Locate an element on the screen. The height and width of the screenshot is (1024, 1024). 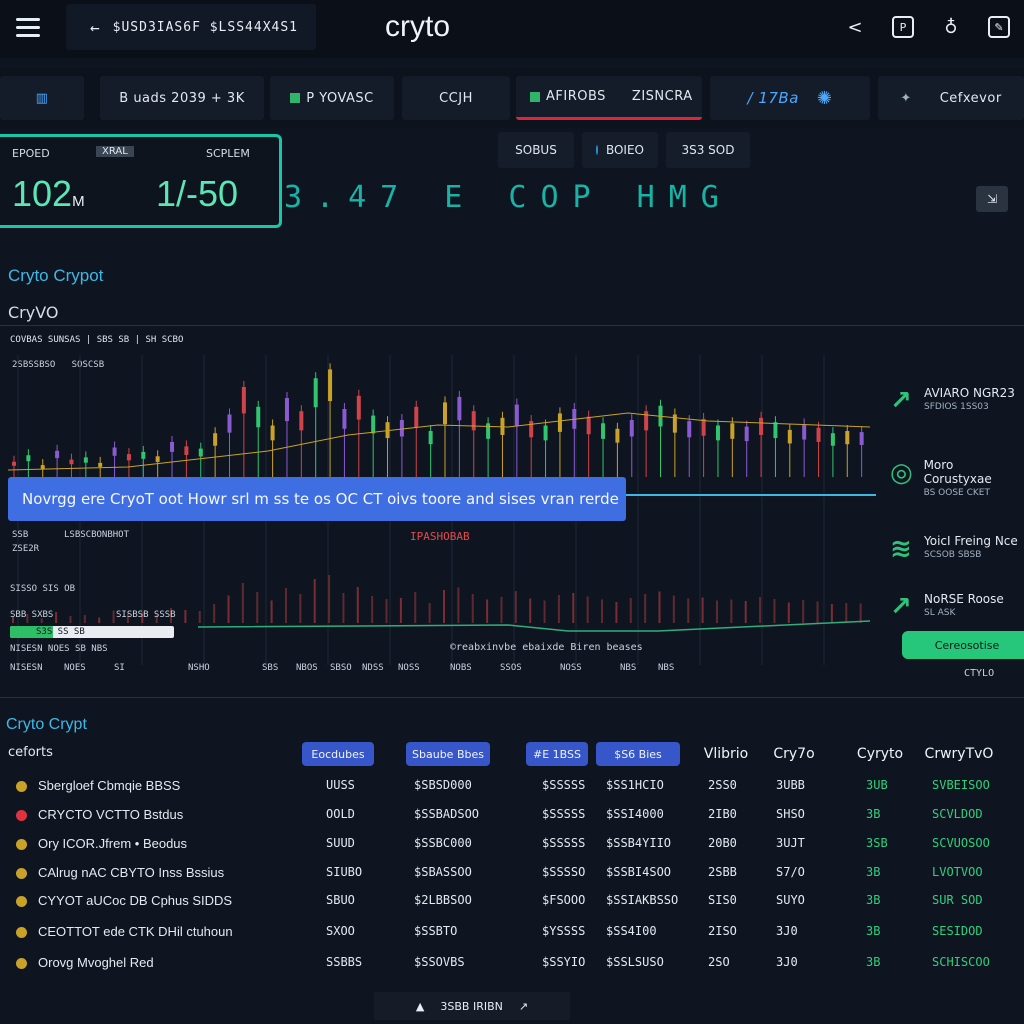
rail-item: ◎ Moro Corustyxae BS OOSE CKET is located at coordinates (957, 478).